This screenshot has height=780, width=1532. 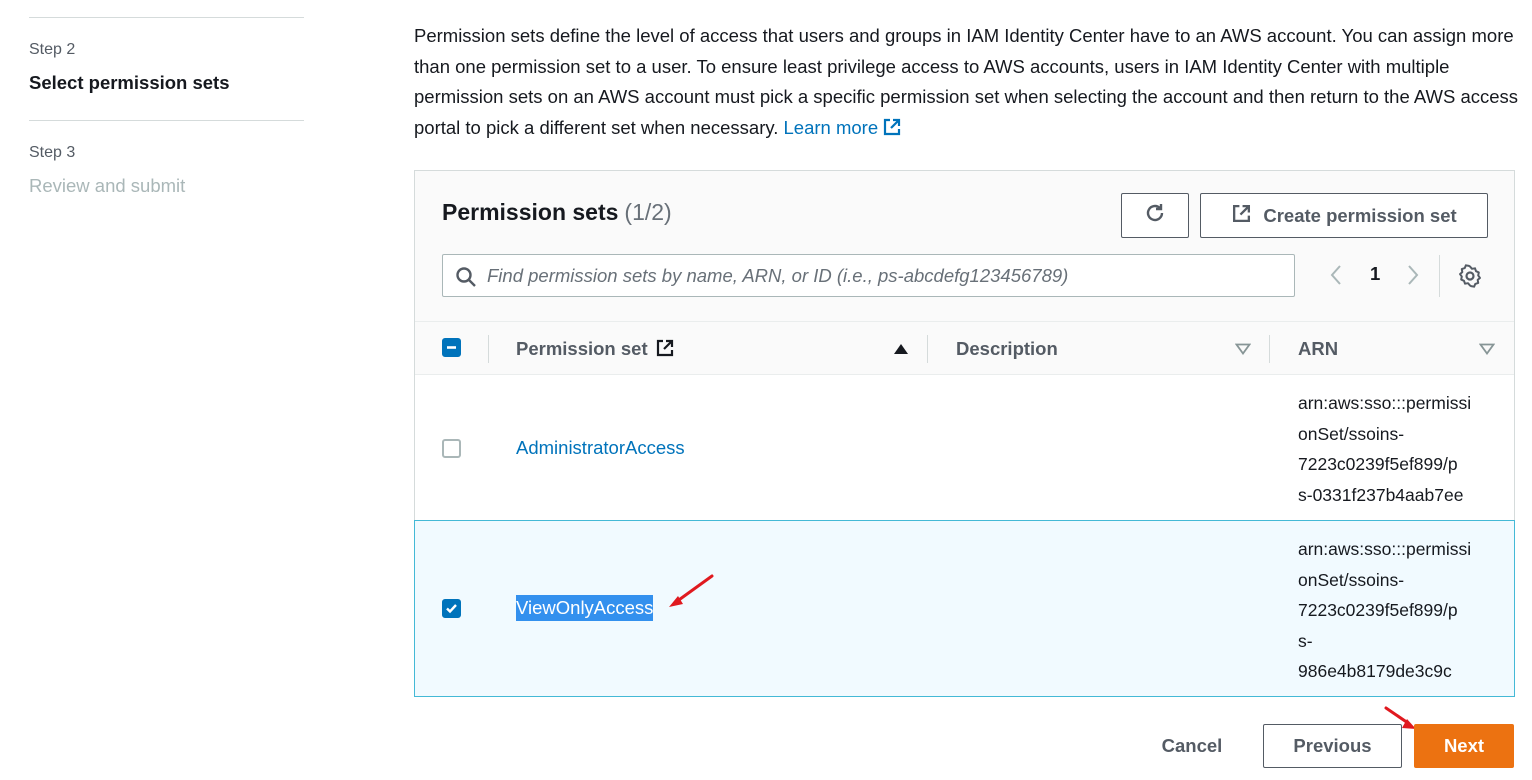 I want to click on create-permission-set-button: Create permission set, so click(x=1344, y=215).